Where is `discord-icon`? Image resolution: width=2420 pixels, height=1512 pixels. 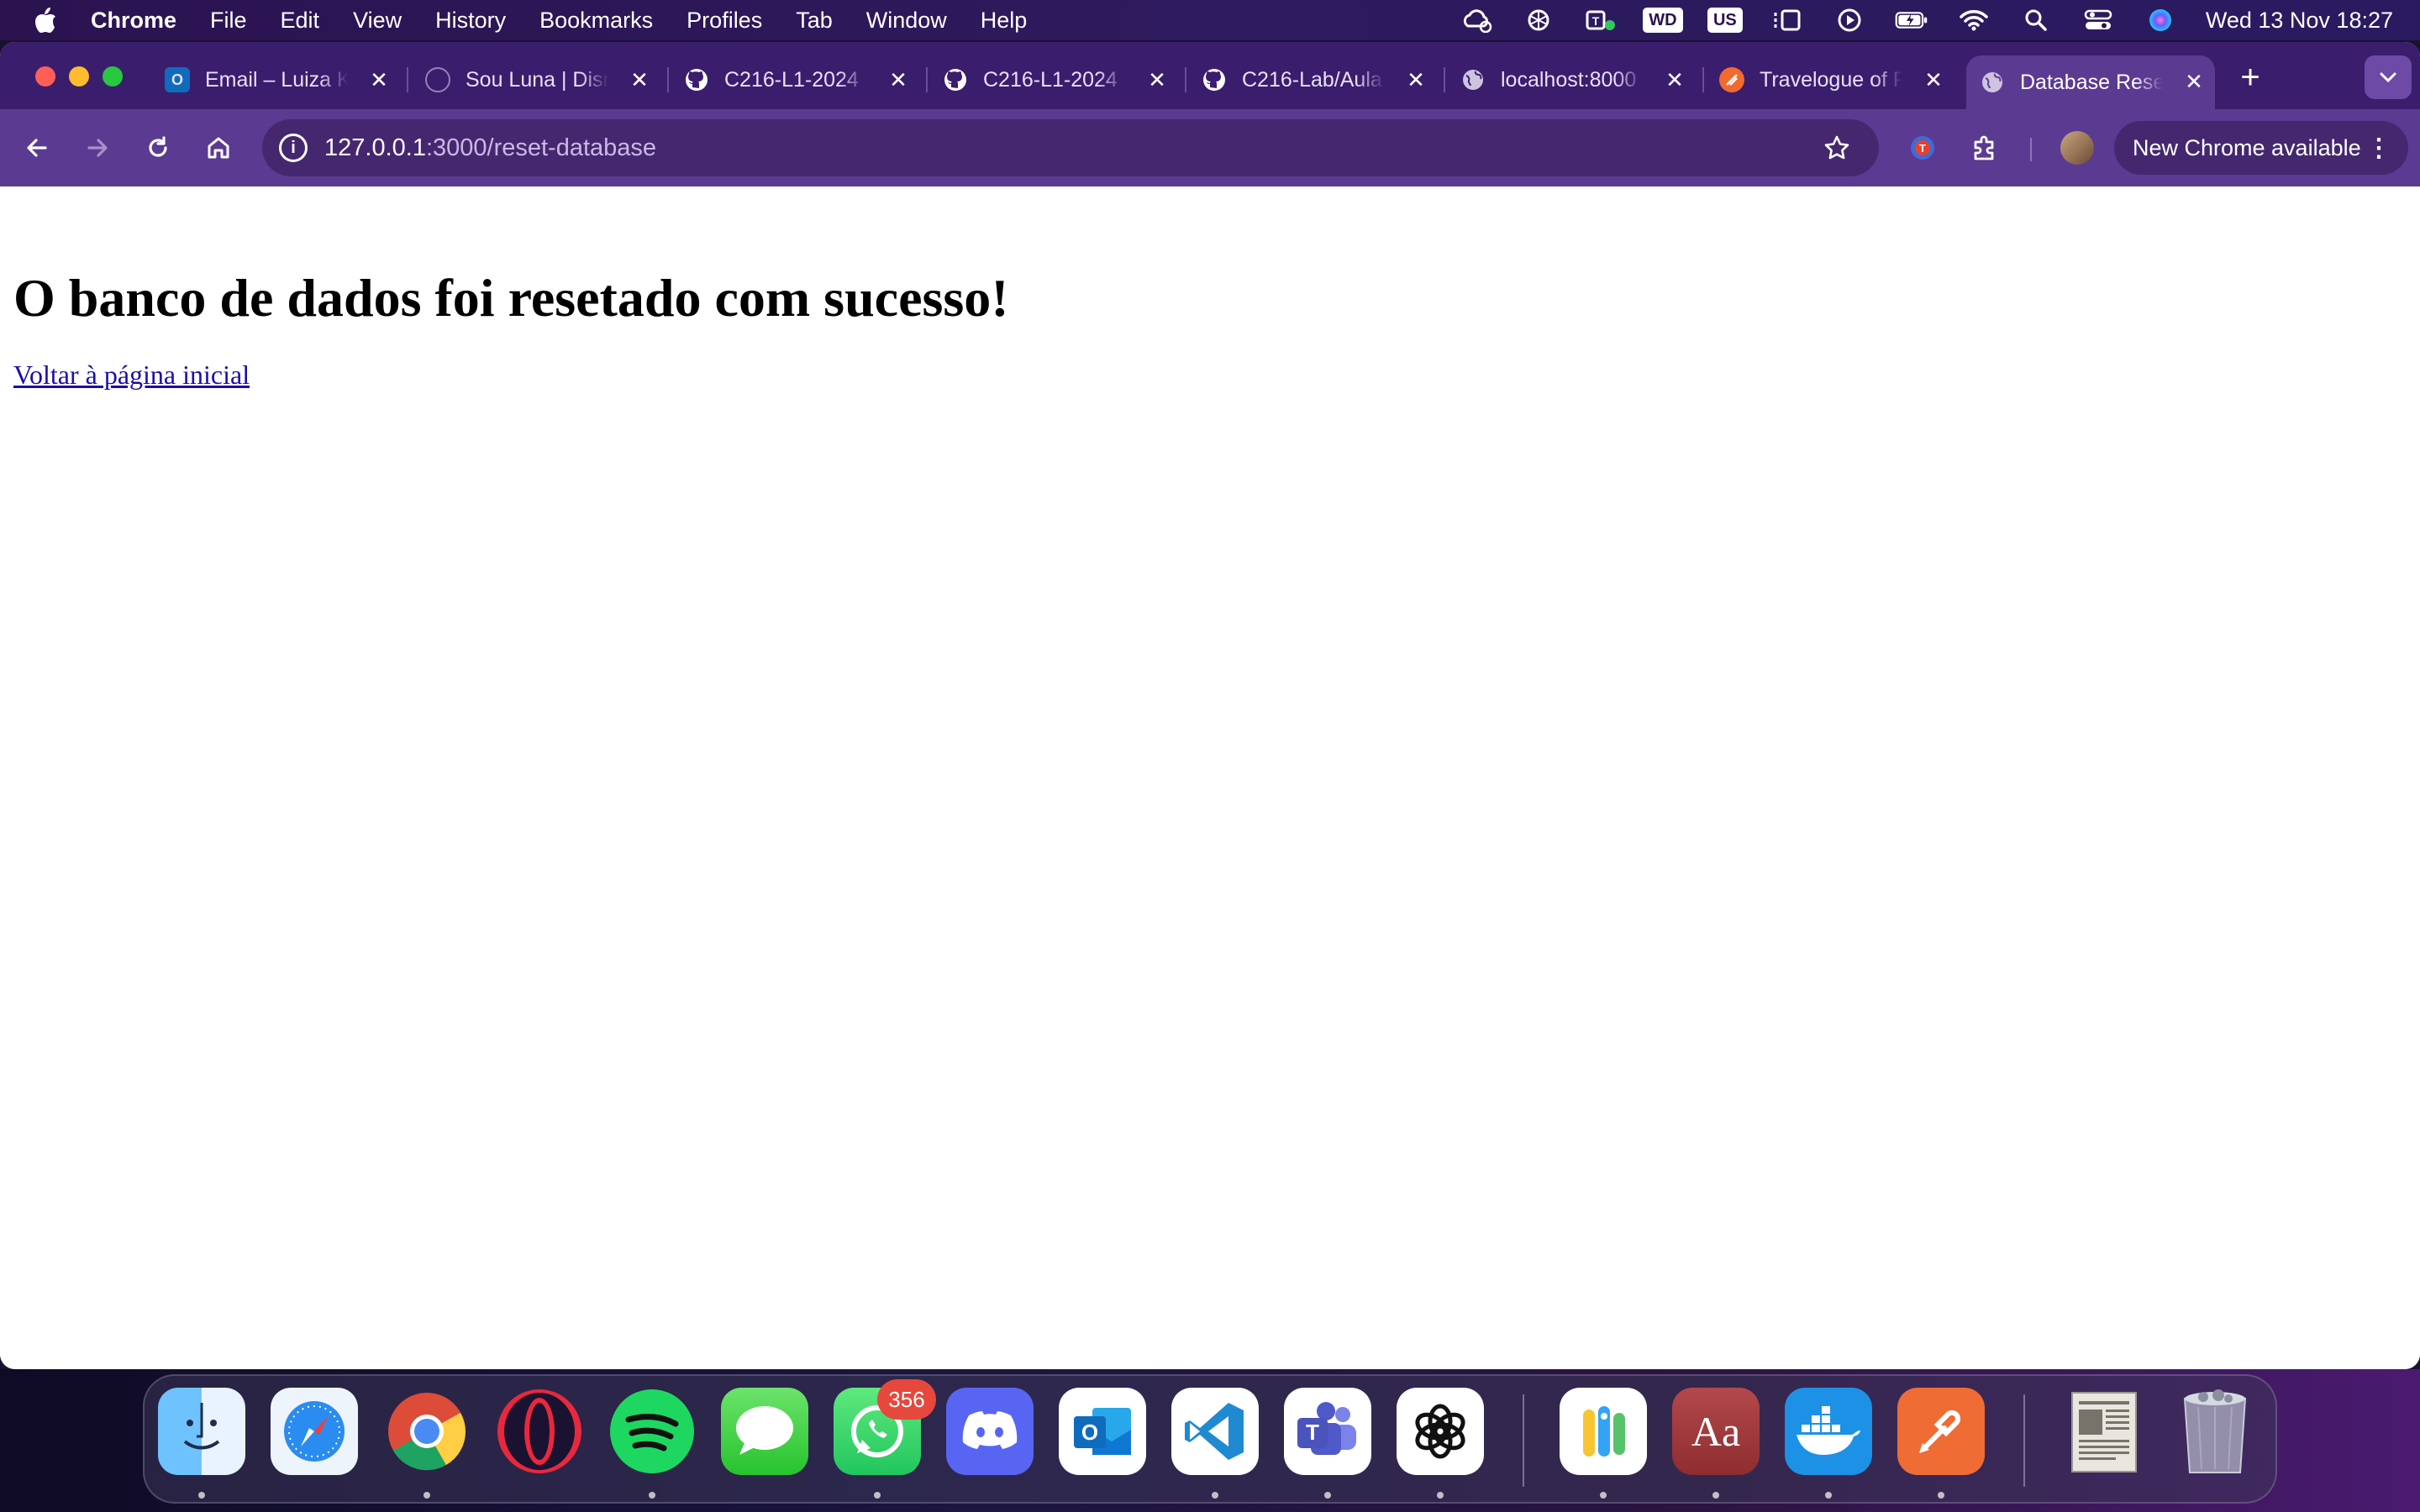
discord-icon is located at coordinates (990, 1431).